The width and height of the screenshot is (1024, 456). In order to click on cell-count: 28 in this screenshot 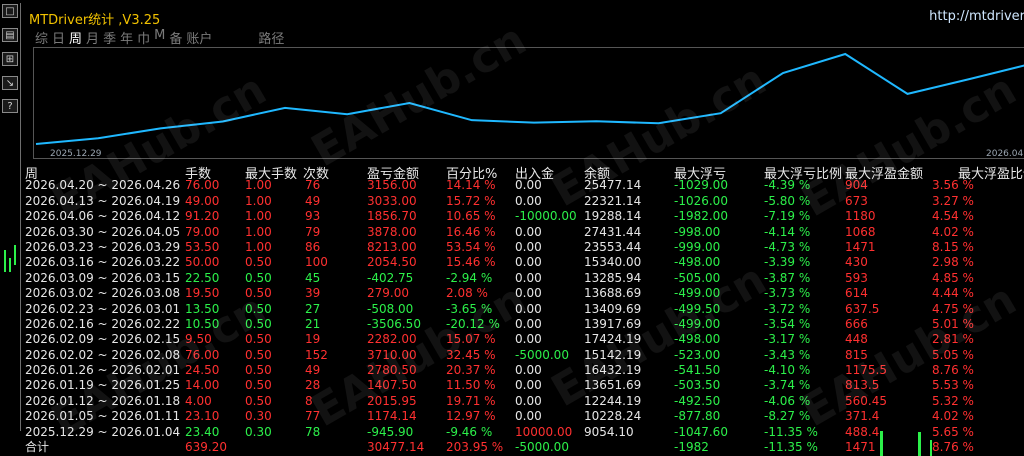, I will do `click(313, 385)`.